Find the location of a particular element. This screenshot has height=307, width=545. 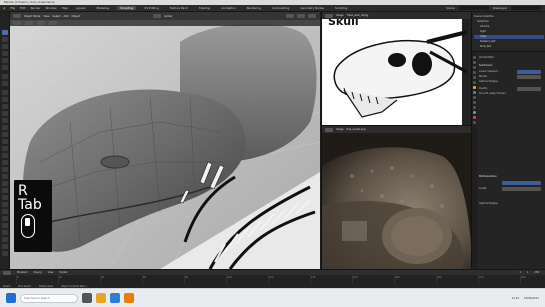

blender-taskbar-icon is located at coordinates (129, 298).